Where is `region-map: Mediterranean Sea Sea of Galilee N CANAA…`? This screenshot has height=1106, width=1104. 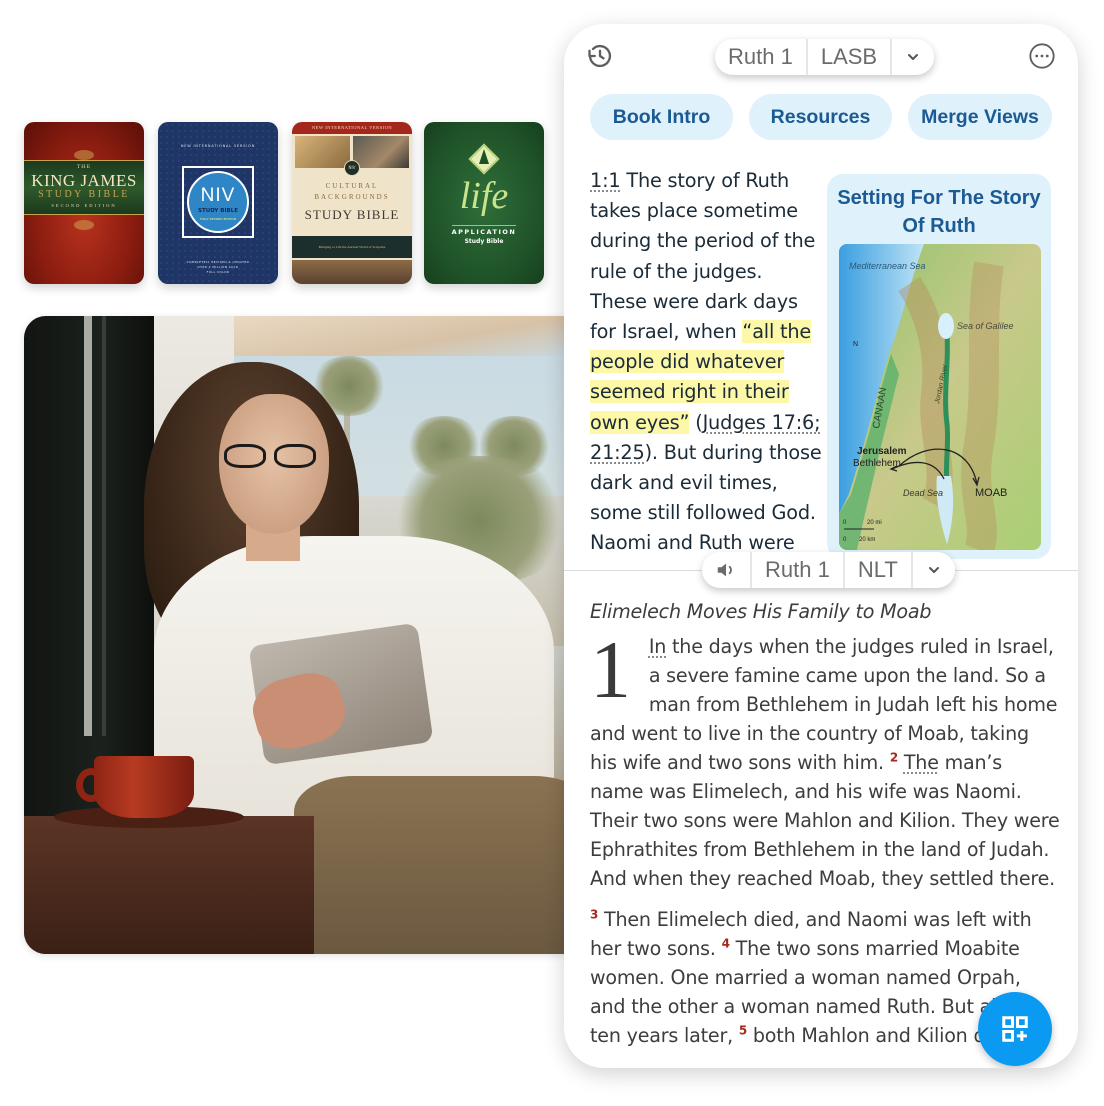
region-map: Mediterranean Sea Sea of Galilee N CANAA… is located at coordinates (940, 397).